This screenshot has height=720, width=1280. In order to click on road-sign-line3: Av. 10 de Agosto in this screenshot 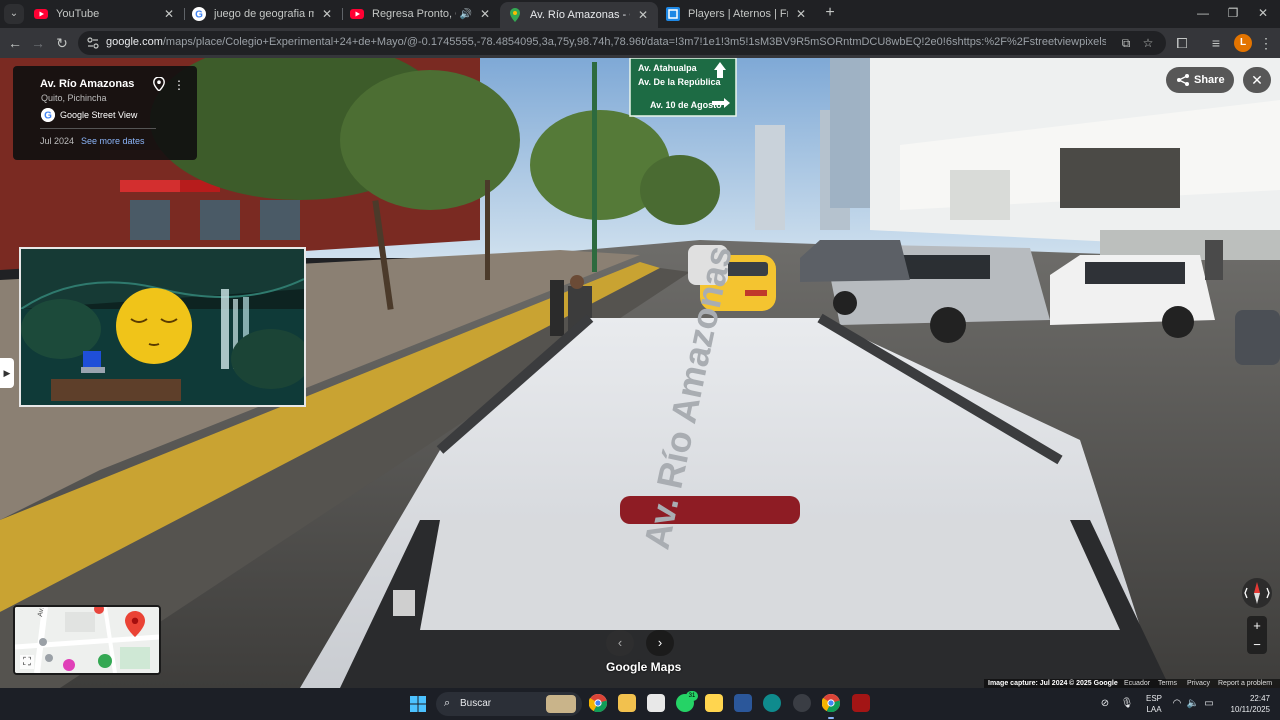, I will do `click(686, 105)`.